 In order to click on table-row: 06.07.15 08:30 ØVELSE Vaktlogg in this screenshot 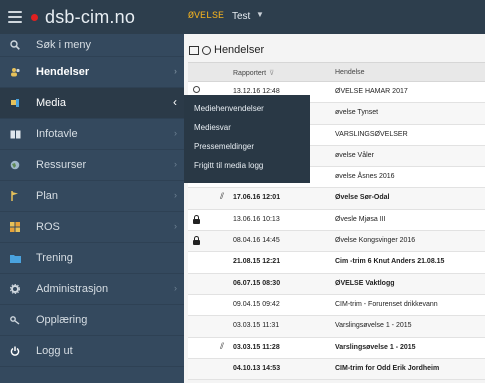, I will do `click(336, 284)`.